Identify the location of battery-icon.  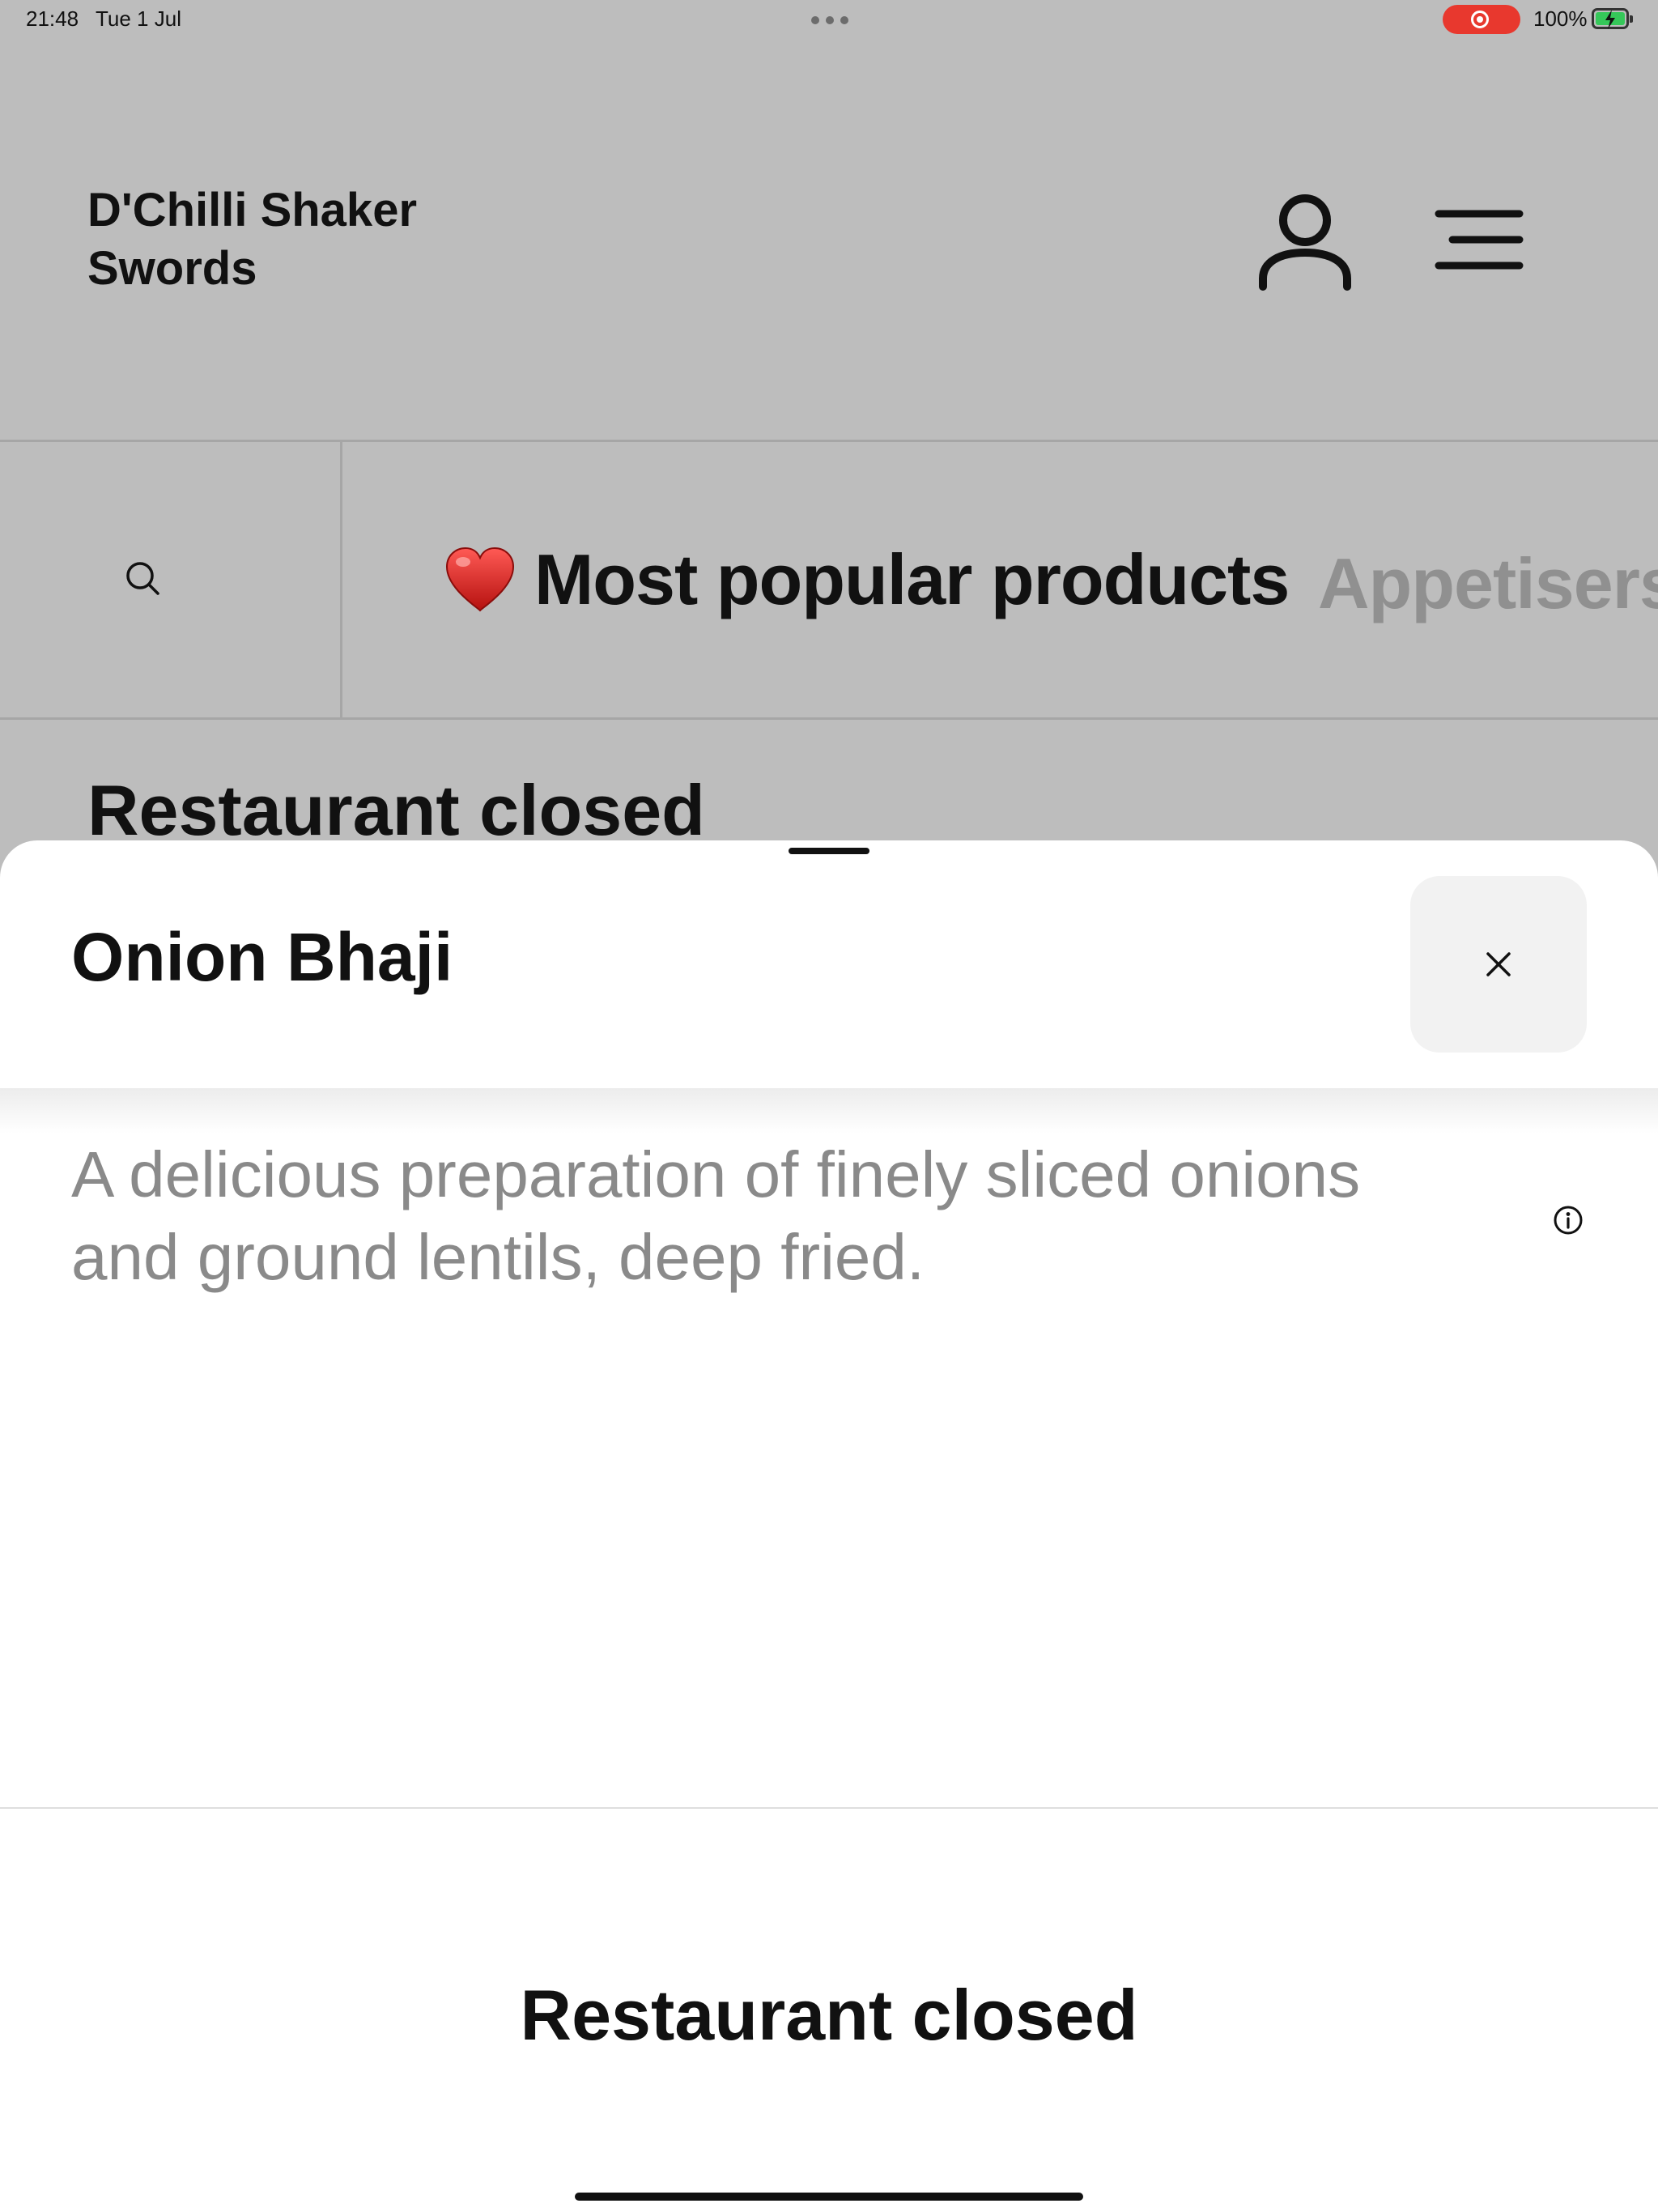
(1612, 19).